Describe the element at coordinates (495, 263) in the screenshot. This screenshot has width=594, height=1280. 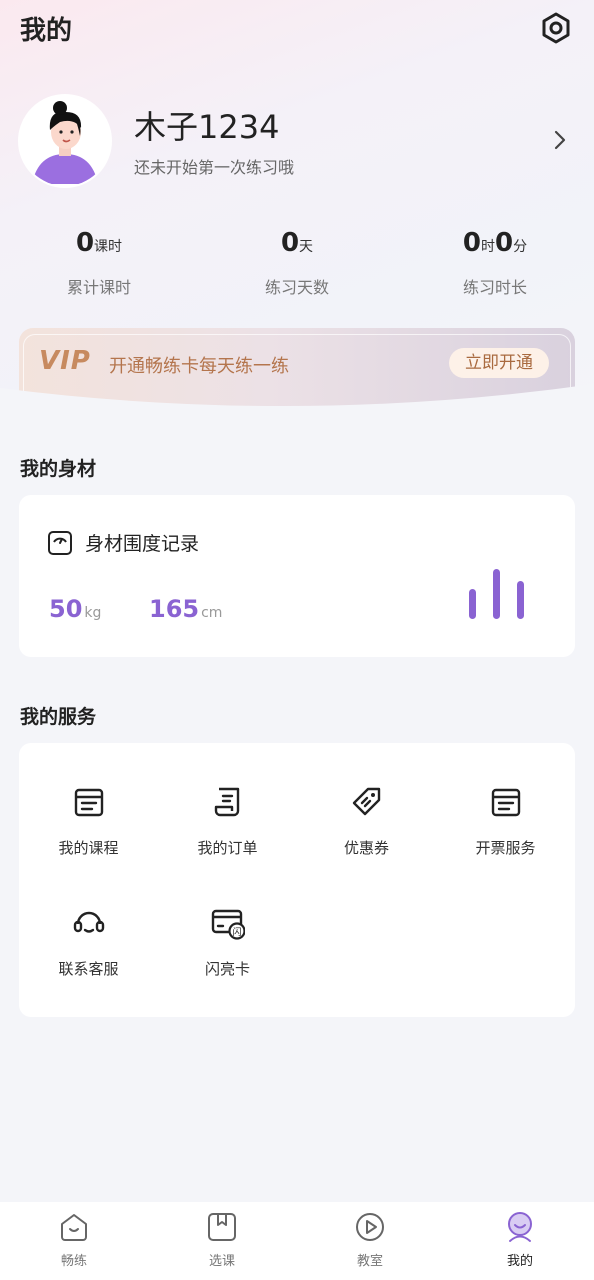
I see `stat-practice-duration: 0时0分 练习时长` at that location.